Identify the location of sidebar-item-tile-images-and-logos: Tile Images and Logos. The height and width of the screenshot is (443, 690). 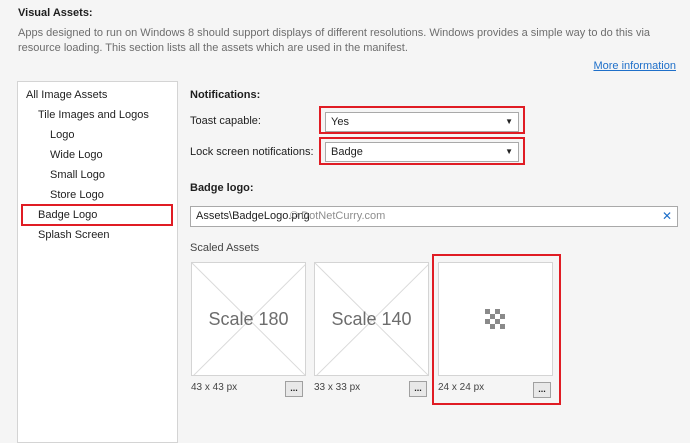
(93, 115).